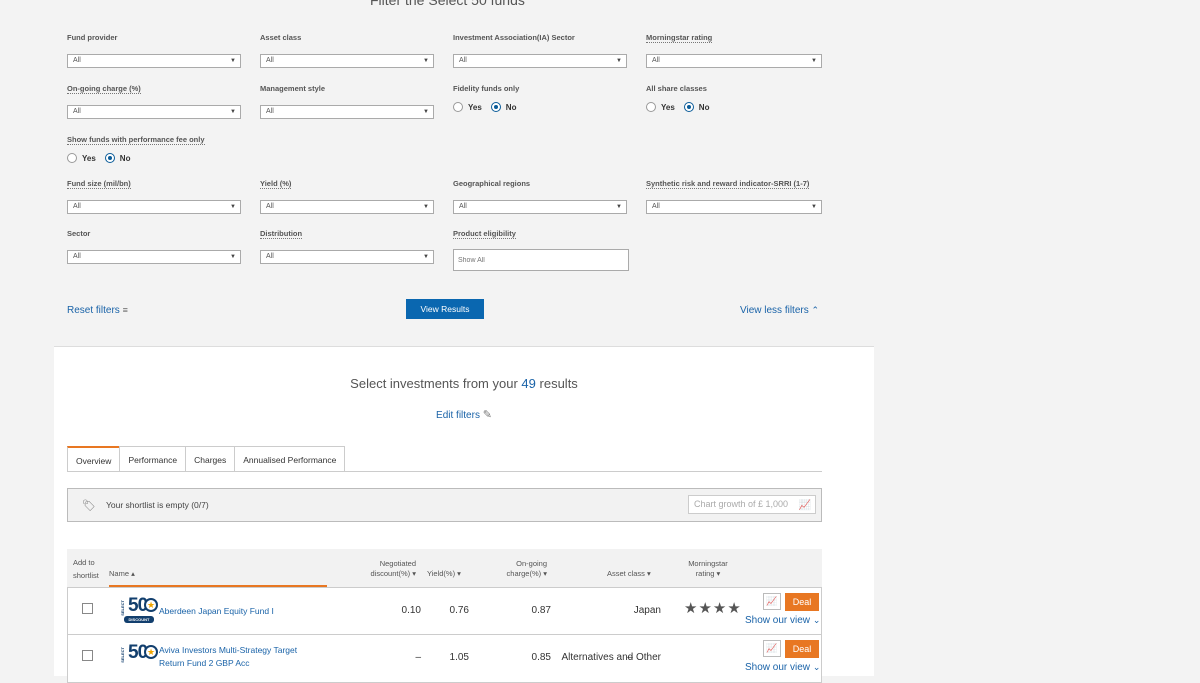  I want to click on ongoing-charge-select: All ▼, so click(154, 112).